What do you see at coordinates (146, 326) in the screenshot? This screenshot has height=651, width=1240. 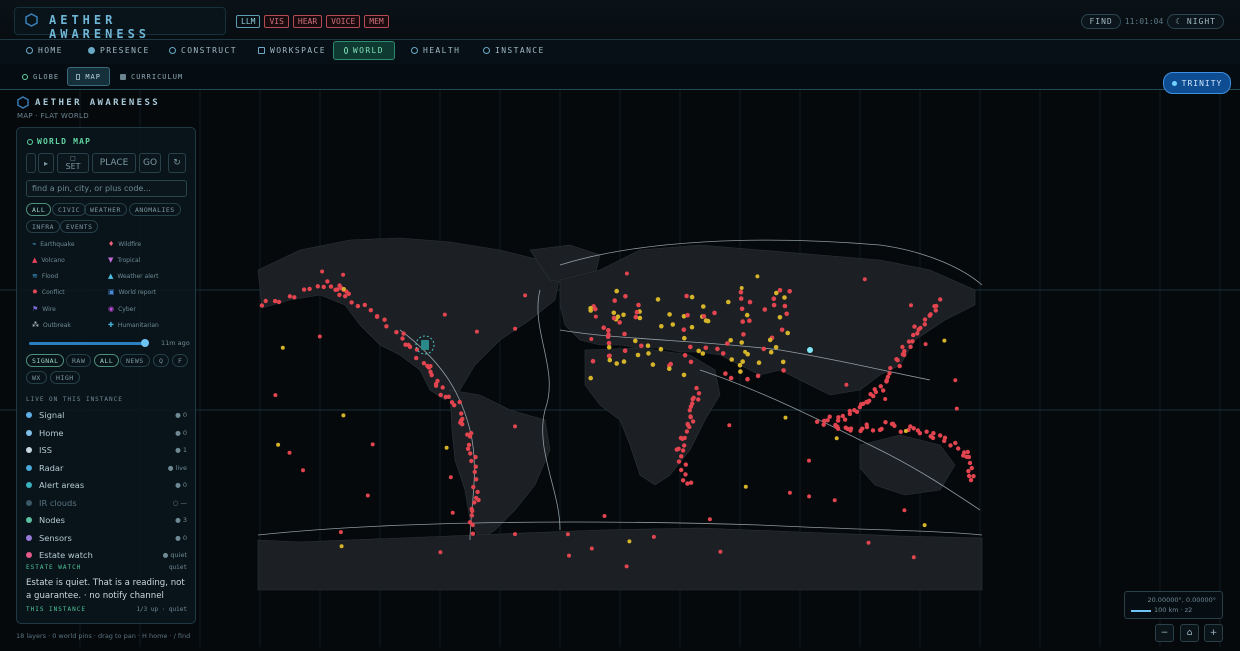 I see `legend-item: ✚ Humanitarian` at bounding box center [146, 326].